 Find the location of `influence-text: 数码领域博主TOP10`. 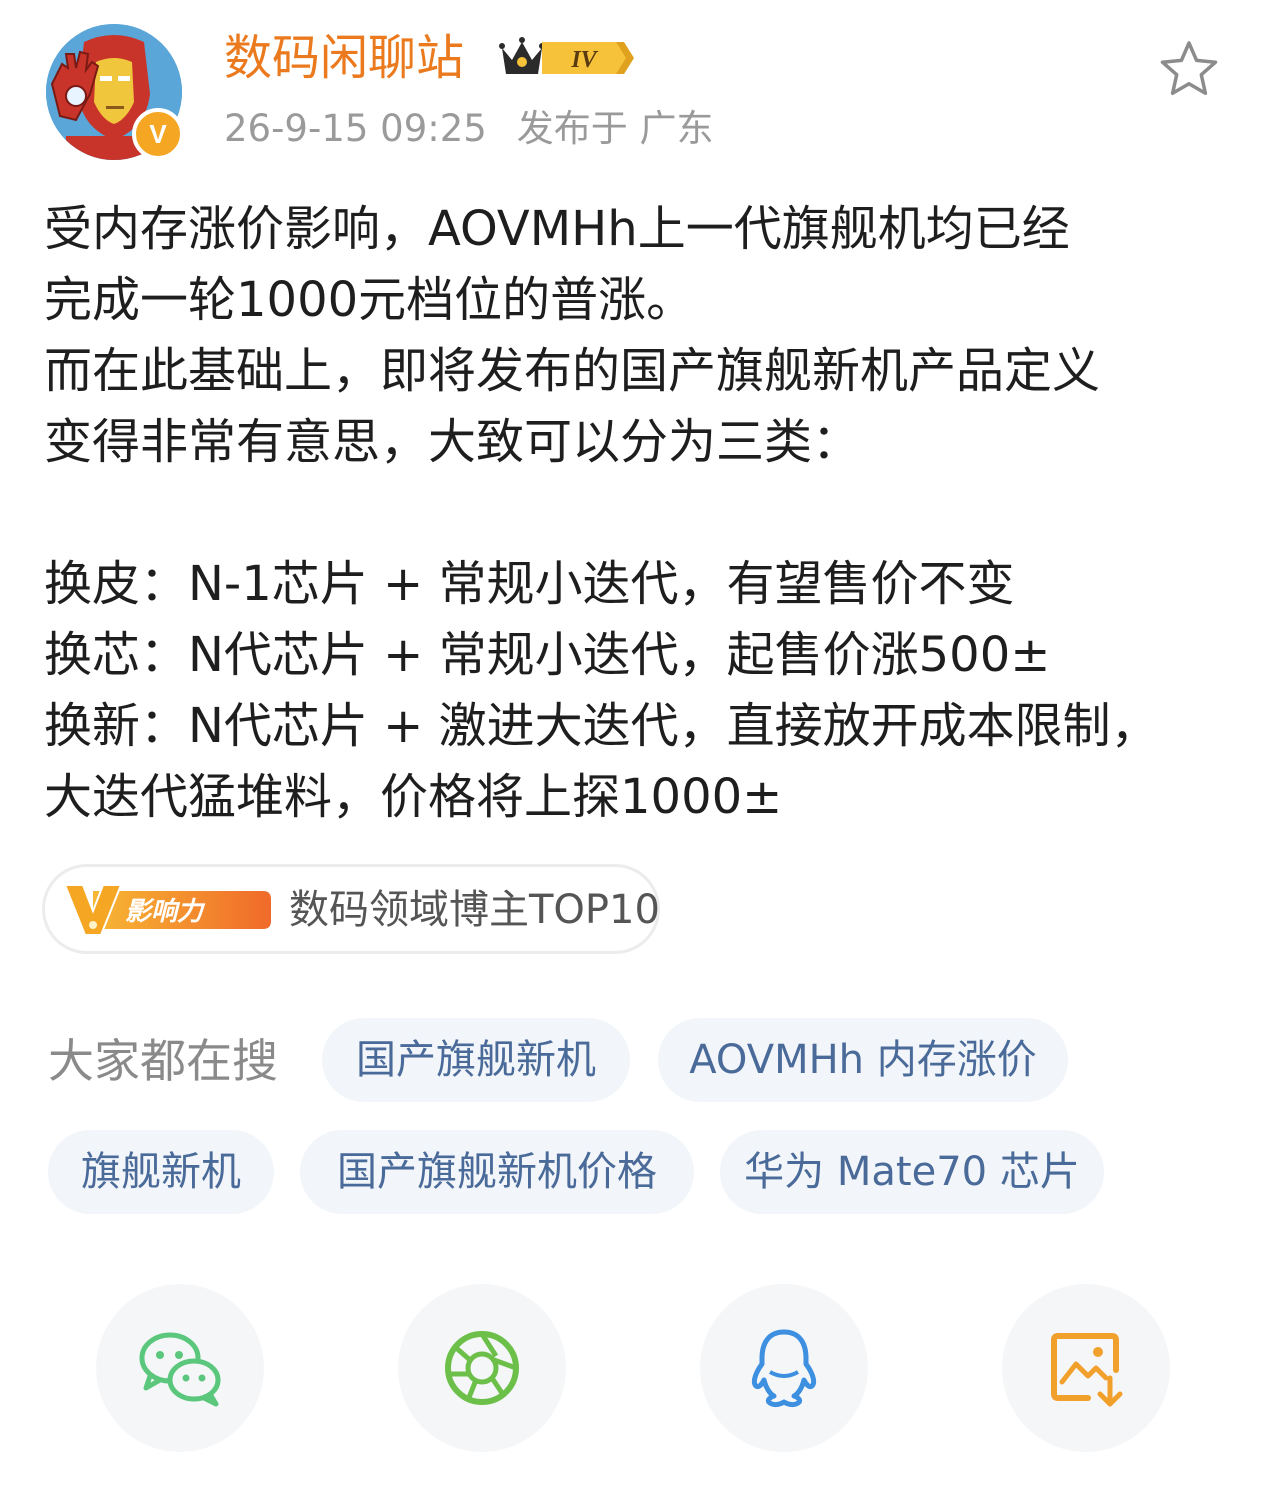

influence-text: 数码领域博主TOP10 is located at coordinates (474, 910).